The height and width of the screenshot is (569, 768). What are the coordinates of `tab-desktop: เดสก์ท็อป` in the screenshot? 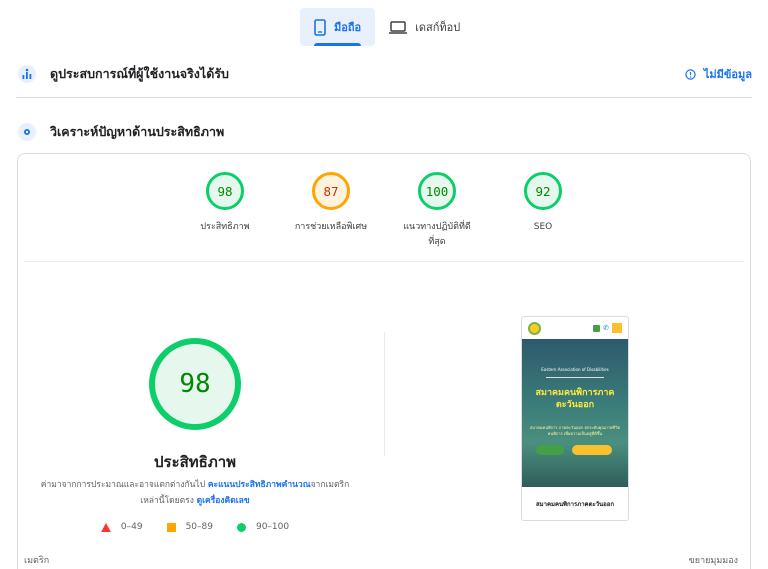 It's located at (424, 27).